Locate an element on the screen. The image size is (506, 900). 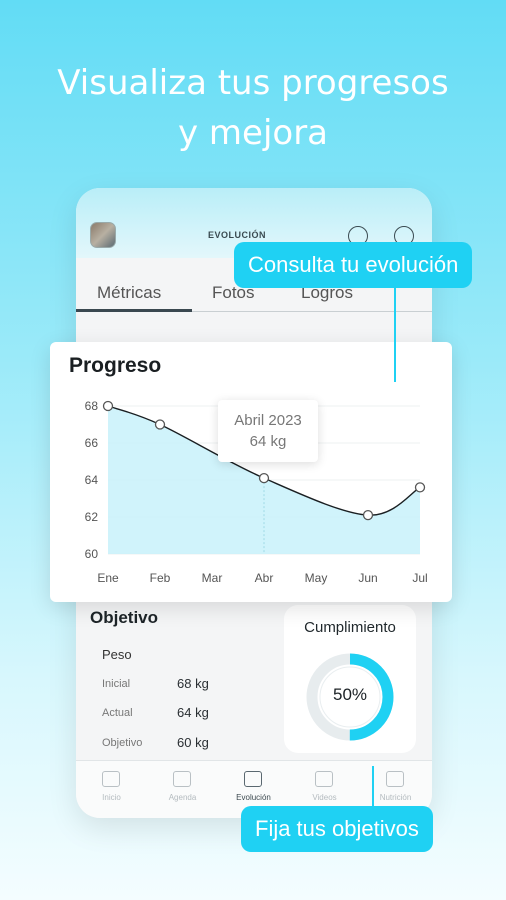
y-tick-label: 64 is located at coordinates (92, 480).